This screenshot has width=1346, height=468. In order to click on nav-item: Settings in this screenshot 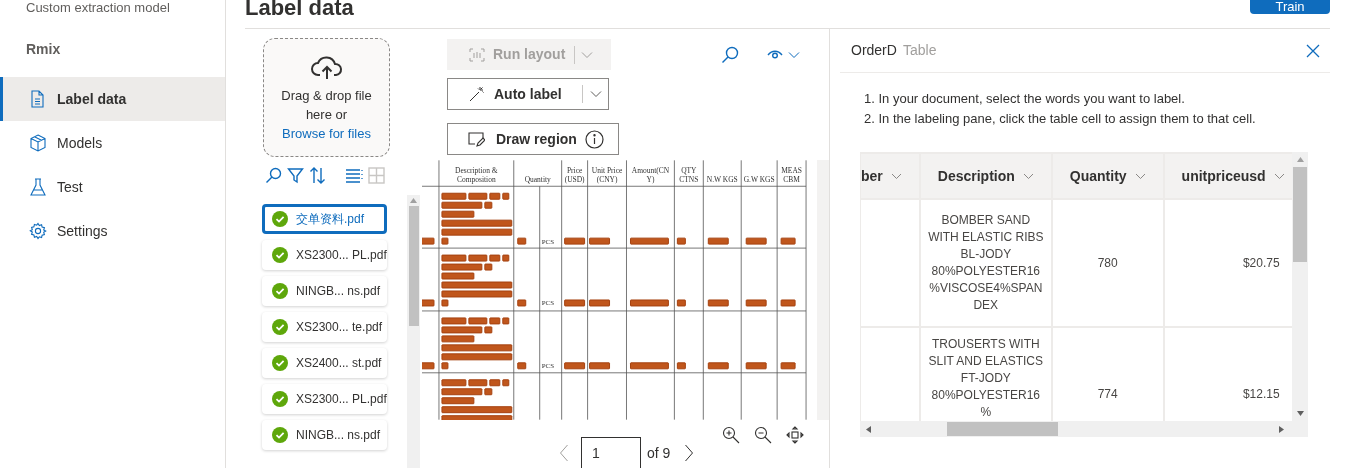, I will do `click(112, 231)`.